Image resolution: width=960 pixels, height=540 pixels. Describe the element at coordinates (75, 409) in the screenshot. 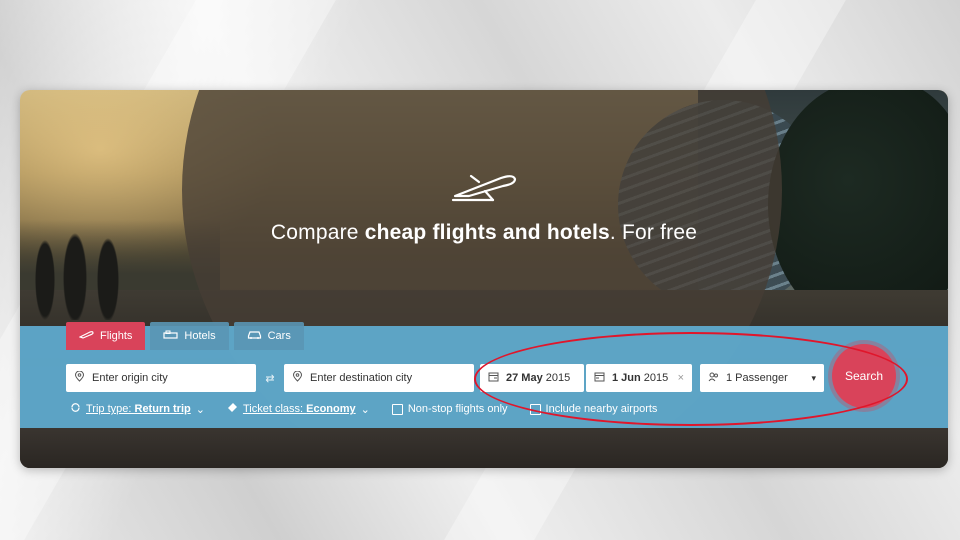

I see `refresh-icon` at that location.